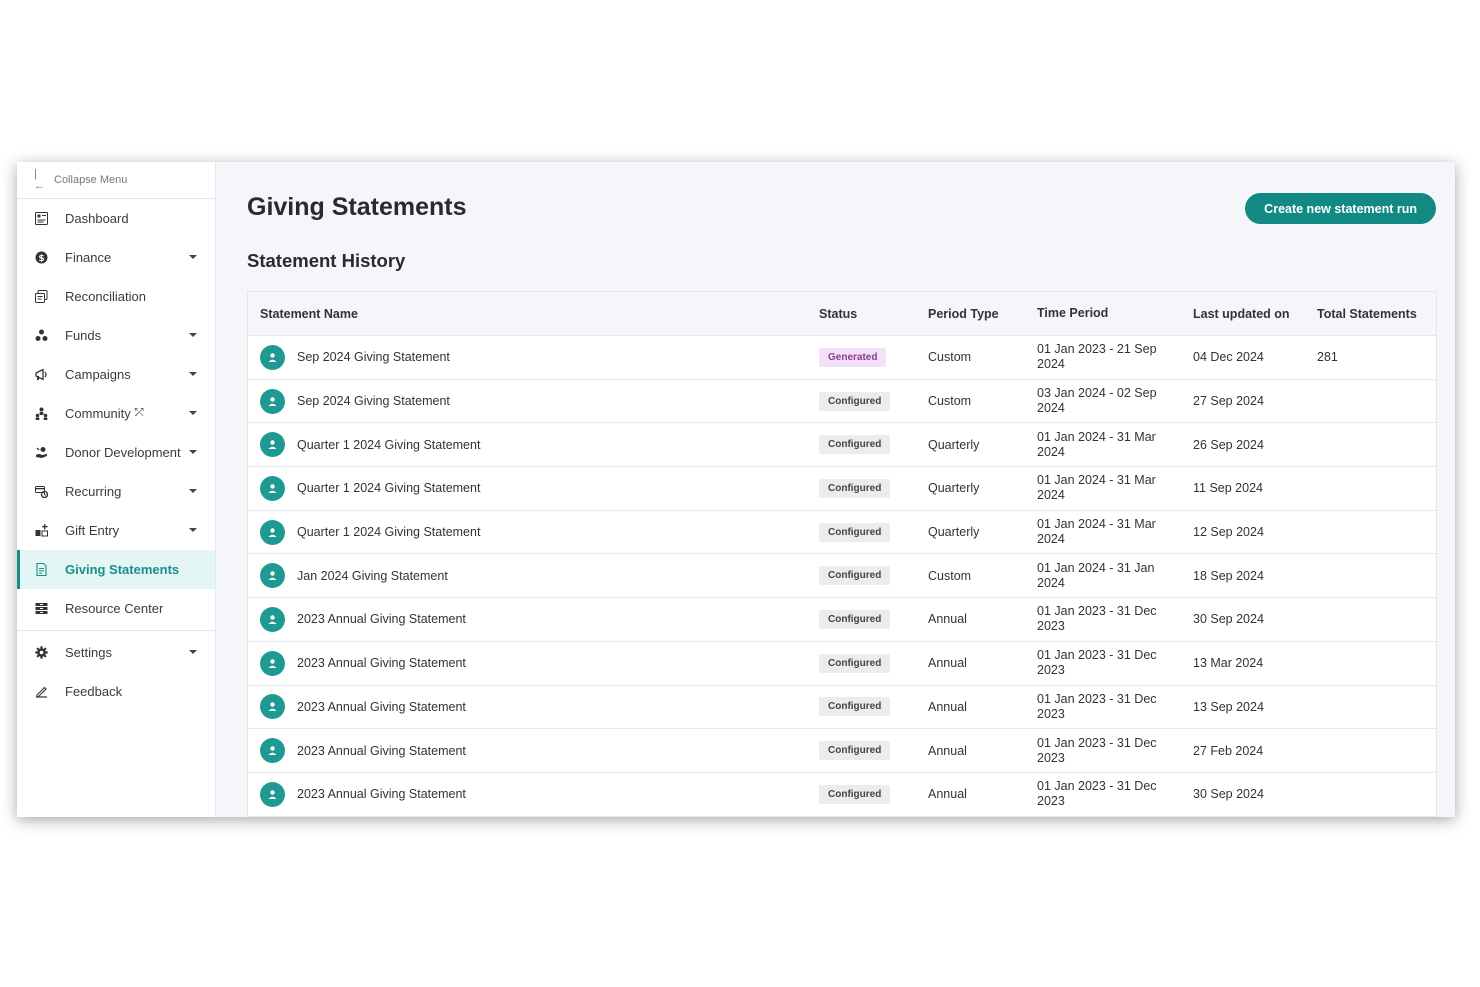 This screenshot has height=987, width=1480. What do you see at coordinates (1102, 445) in the screenshot?
I see `time-period-cell: 01 Jan 2024 - 31 Mar 2024` at bounding box center [1102, 445].